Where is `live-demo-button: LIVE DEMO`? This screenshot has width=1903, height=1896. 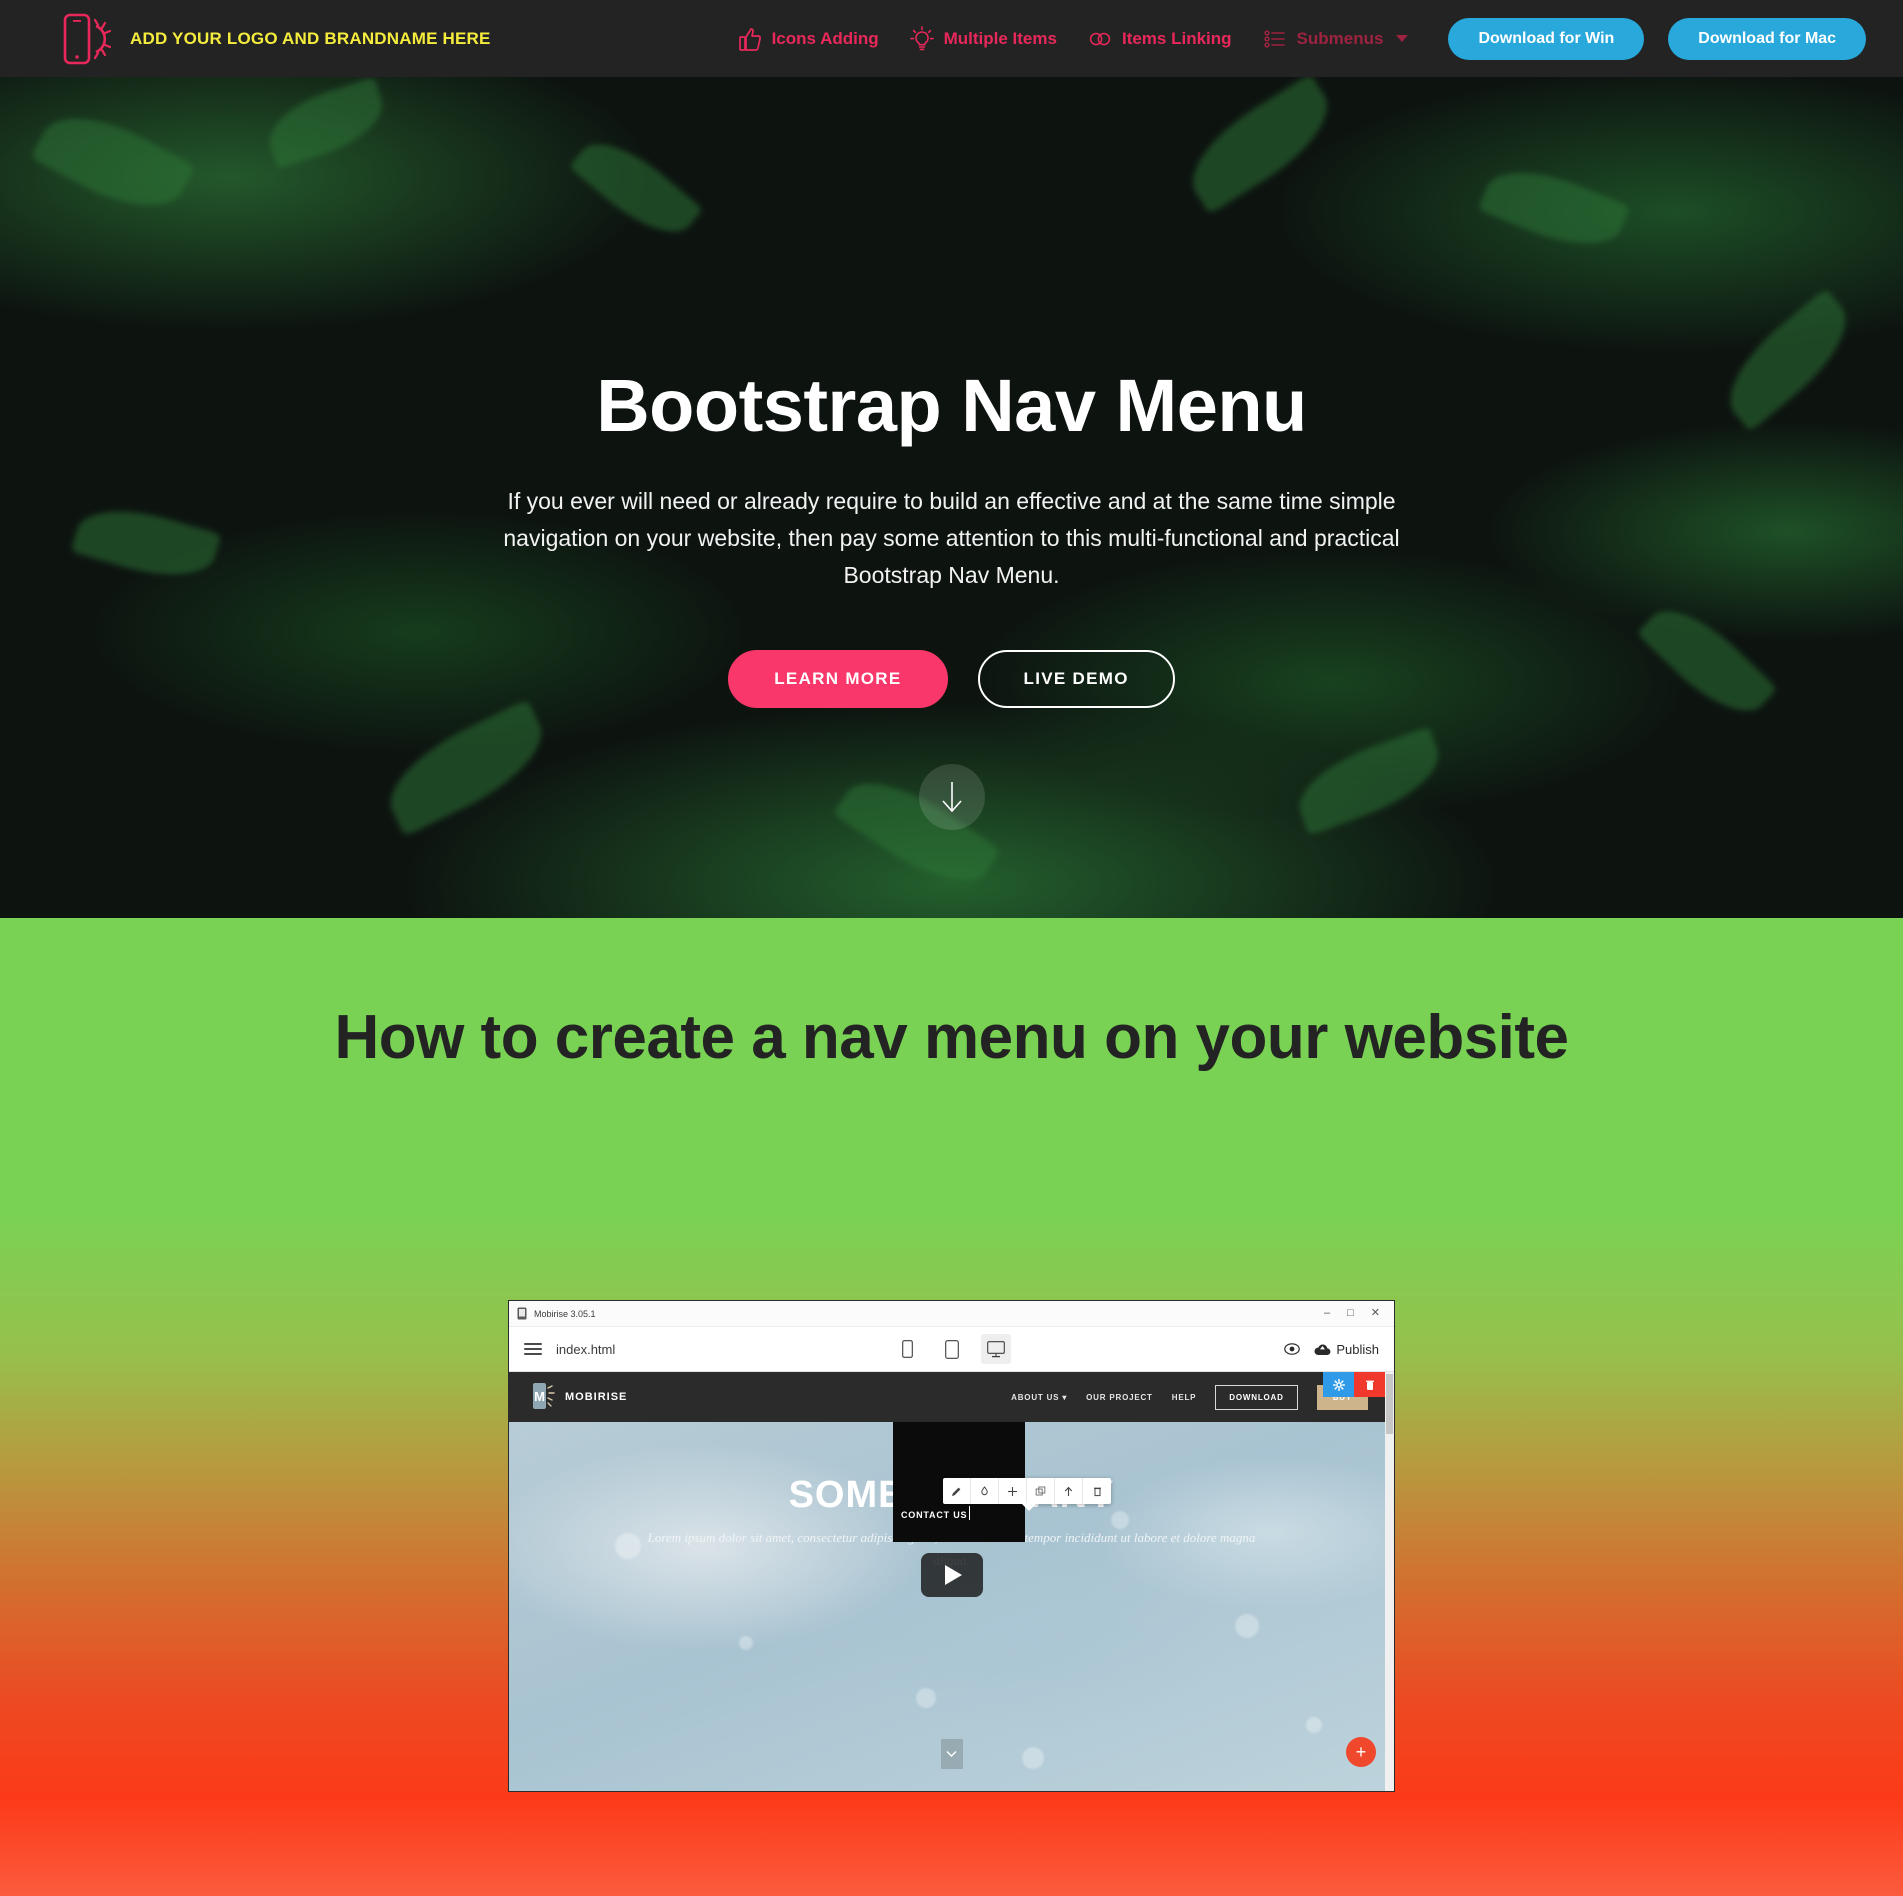
live-demo-button: LIVE DEMO is located at coordinates (1076, 679).